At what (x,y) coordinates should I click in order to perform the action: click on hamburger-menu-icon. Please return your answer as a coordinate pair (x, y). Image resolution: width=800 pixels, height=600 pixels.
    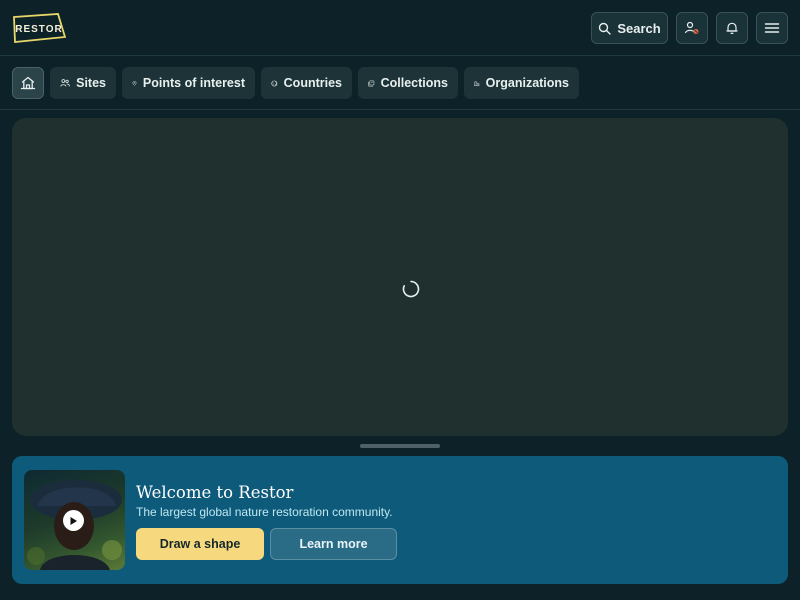
    Looking at the image, I should click on (772, 28).